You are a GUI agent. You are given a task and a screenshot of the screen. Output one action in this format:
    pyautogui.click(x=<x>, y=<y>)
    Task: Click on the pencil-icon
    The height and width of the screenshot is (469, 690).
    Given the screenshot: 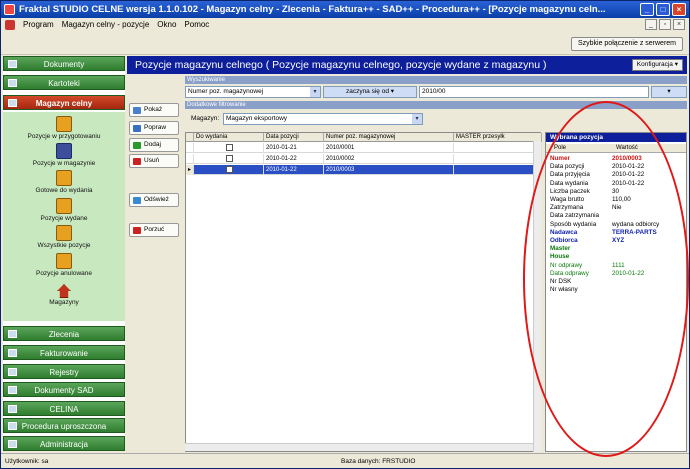 What is the action you would take?
    pyautogui.click(x=137, y=128)
    